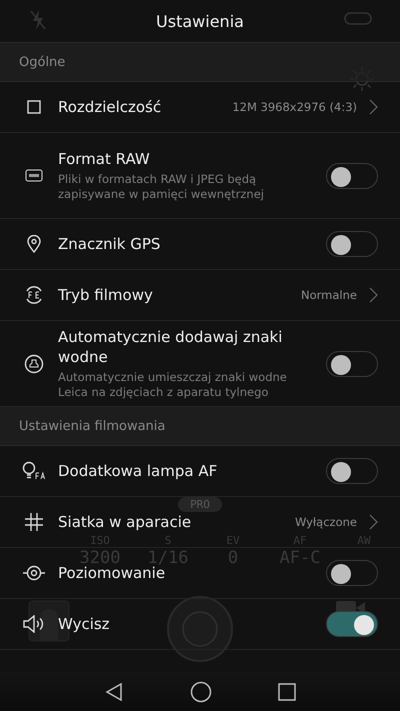 The width and height of the screenshot is (400, 711). Describe the element at coordinates (125, 522) in the screenshot. I see `setting-label: Siatka w aparacie` at that location.